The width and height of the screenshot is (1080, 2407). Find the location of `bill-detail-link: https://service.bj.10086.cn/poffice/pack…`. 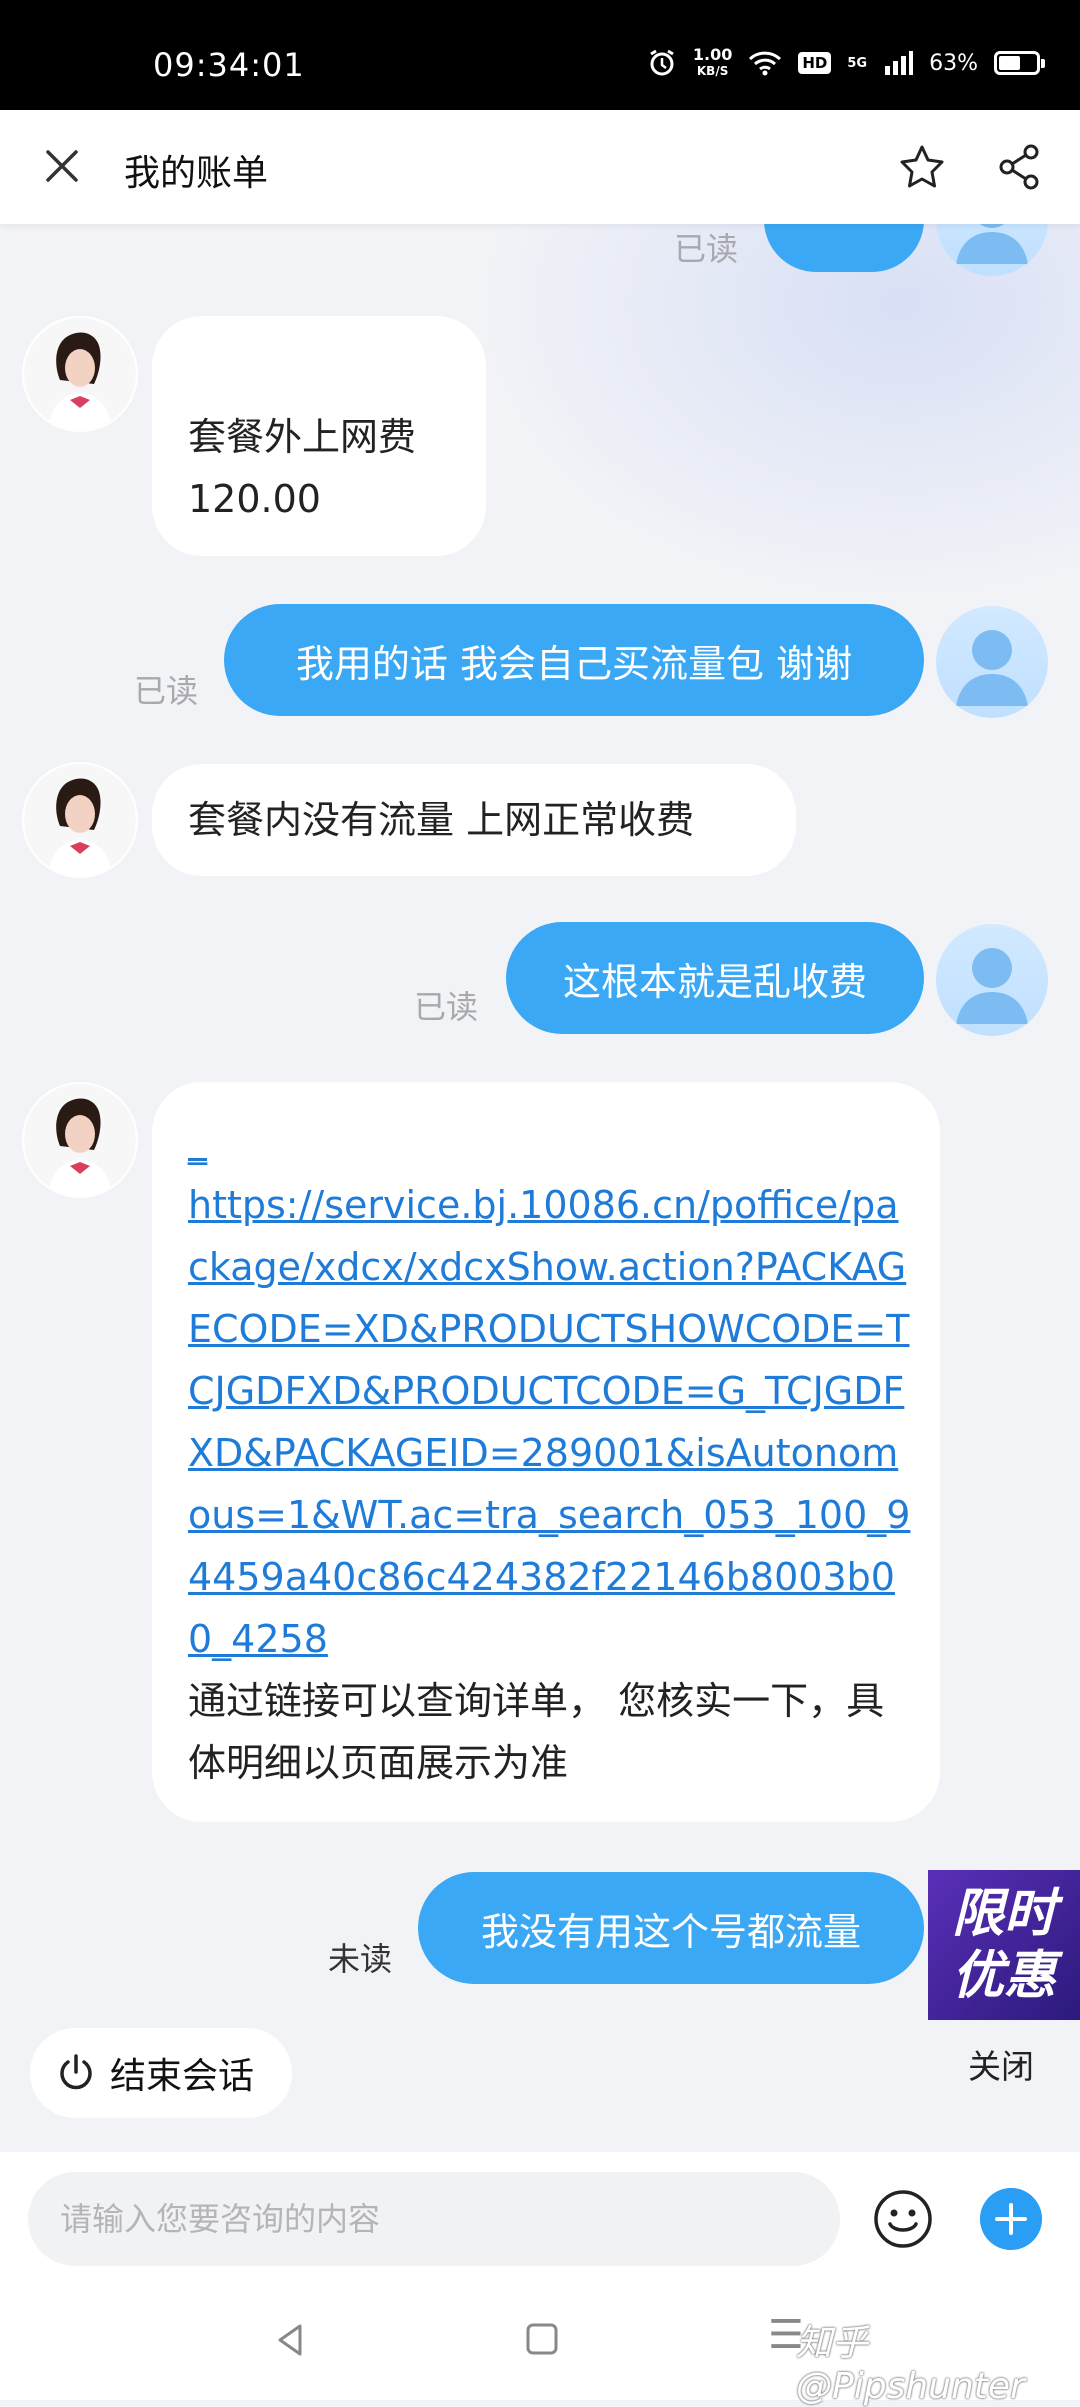

bill-detail-link: https://service.bj.10086.cn/poffice/pack… is located at coordinates (550, 1422).